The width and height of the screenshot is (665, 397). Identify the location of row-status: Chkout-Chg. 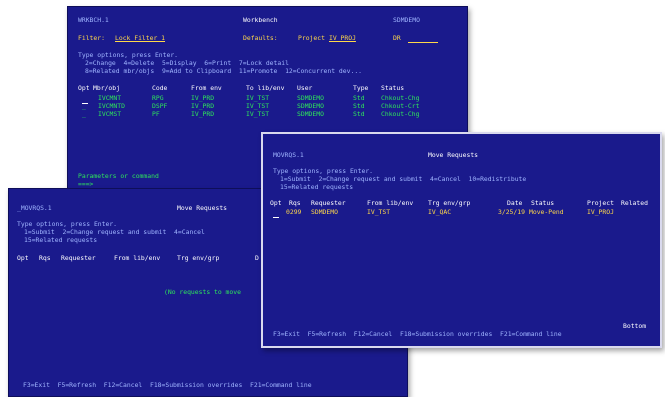
(400, 114).